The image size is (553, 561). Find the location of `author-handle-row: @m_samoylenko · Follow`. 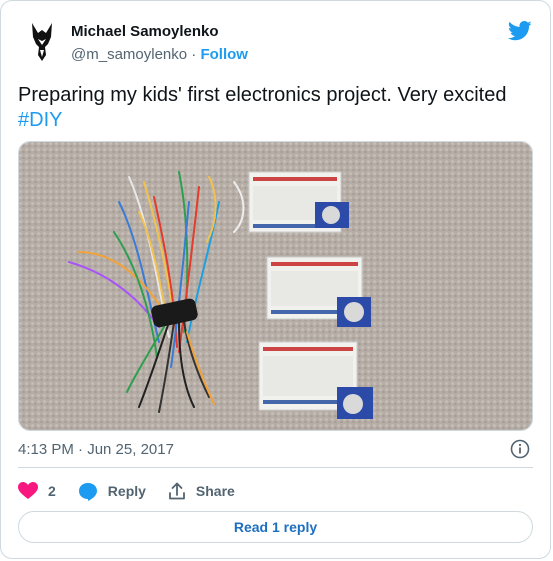

author-handle-row: @m_samoylenko · Follow is located at coordinates (159, 54).